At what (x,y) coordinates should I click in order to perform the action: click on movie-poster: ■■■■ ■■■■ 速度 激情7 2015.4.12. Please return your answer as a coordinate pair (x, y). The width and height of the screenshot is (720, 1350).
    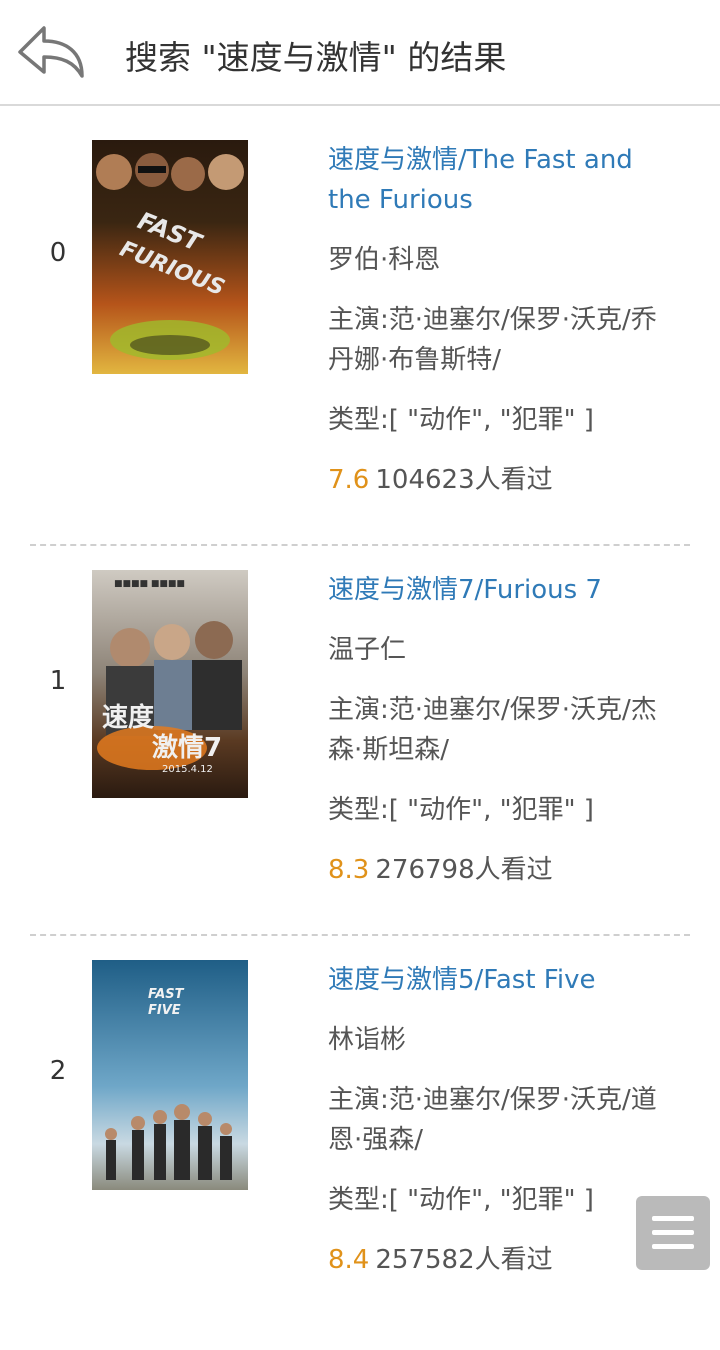
    Looking at the image, I should click on (170, 684).